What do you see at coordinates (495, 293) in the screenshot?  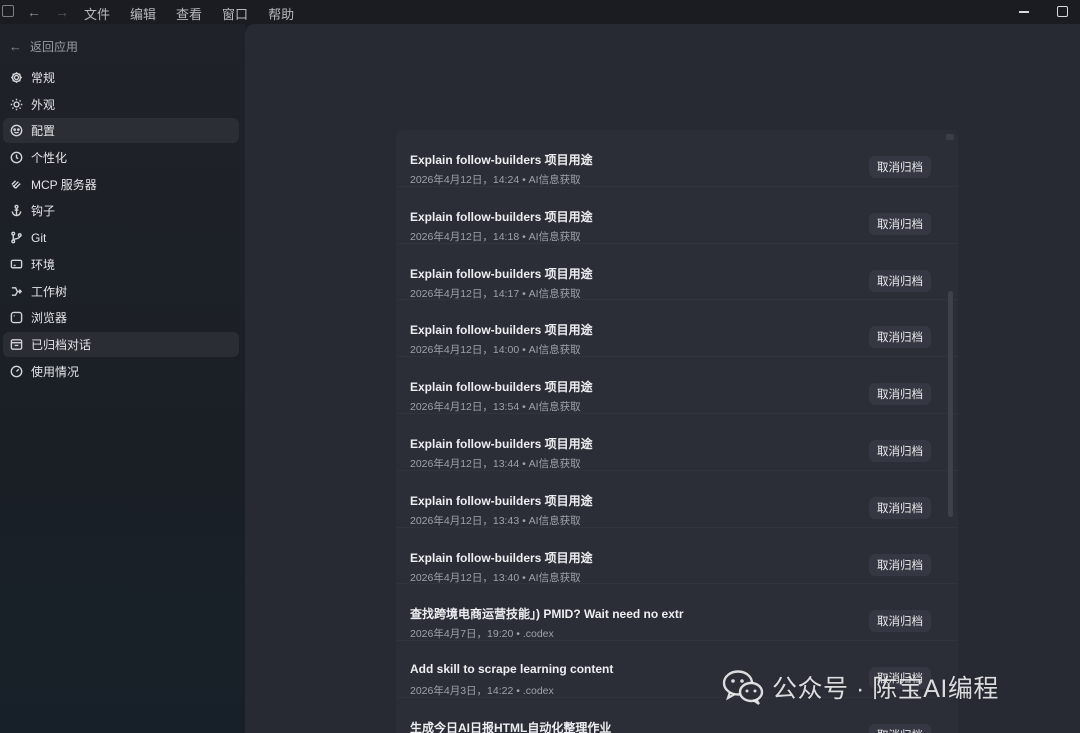 I see `conversation-meta: 2026年4月12日，14:17 • AI信息获取` at bounding box center [495, 293].